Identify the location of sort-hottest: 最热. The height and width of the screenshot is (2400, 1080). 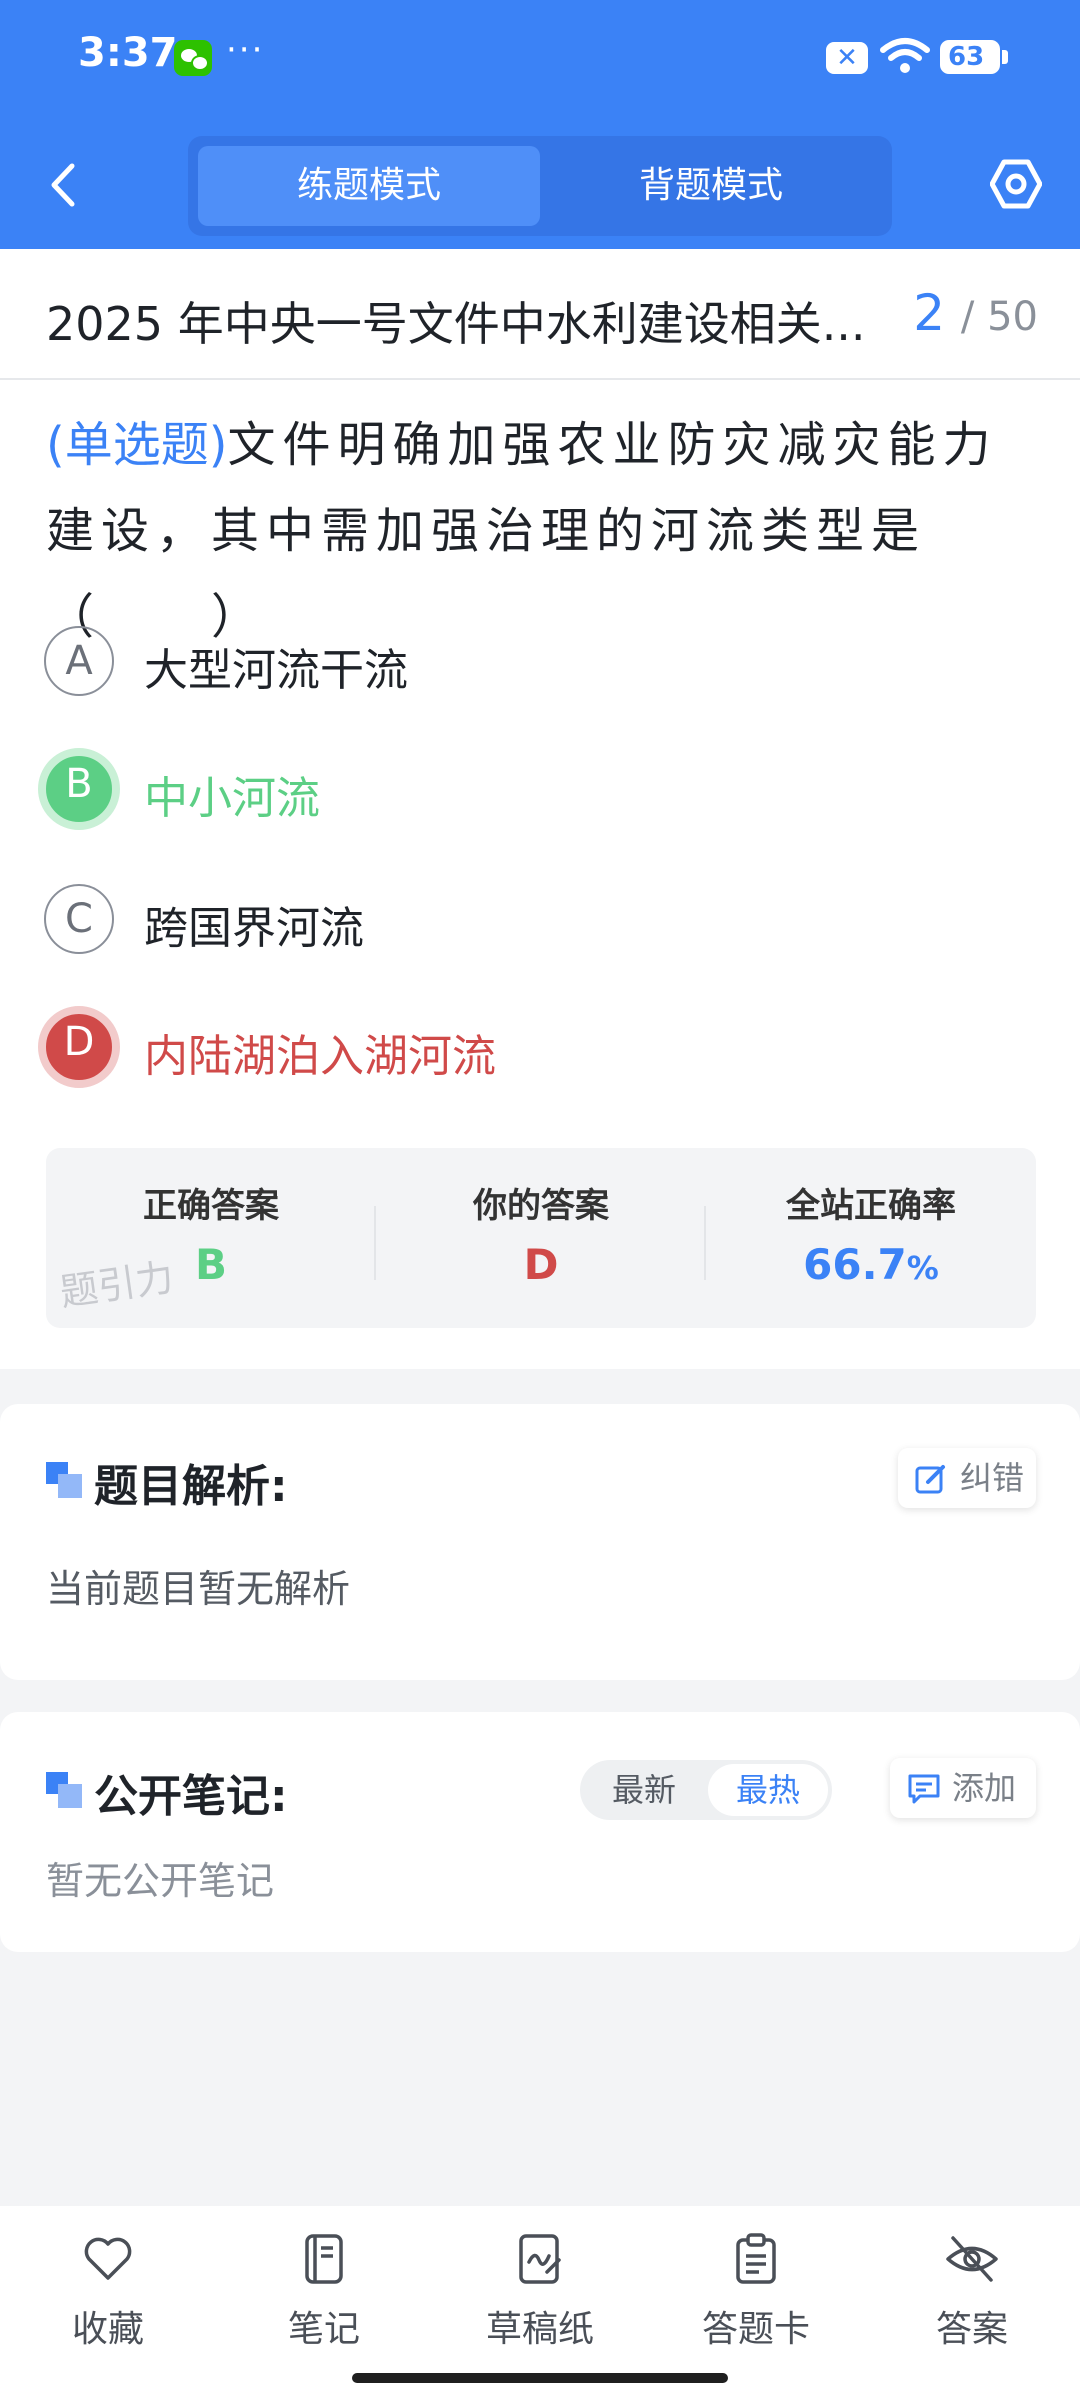
(768, 1790).